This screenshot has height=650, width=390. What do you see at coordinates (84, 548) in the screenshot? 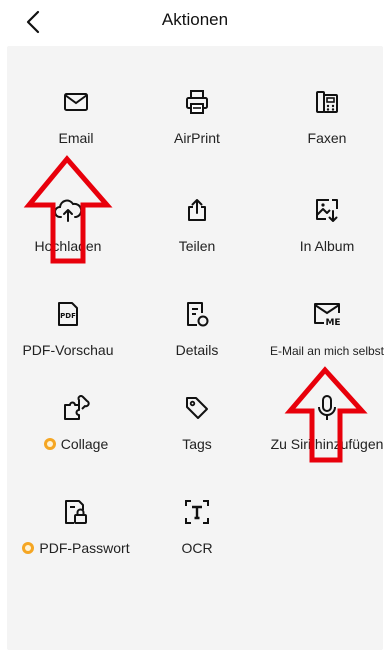
I see `action-label-text: PDF-Passwort` at bounding box center [84, 548].